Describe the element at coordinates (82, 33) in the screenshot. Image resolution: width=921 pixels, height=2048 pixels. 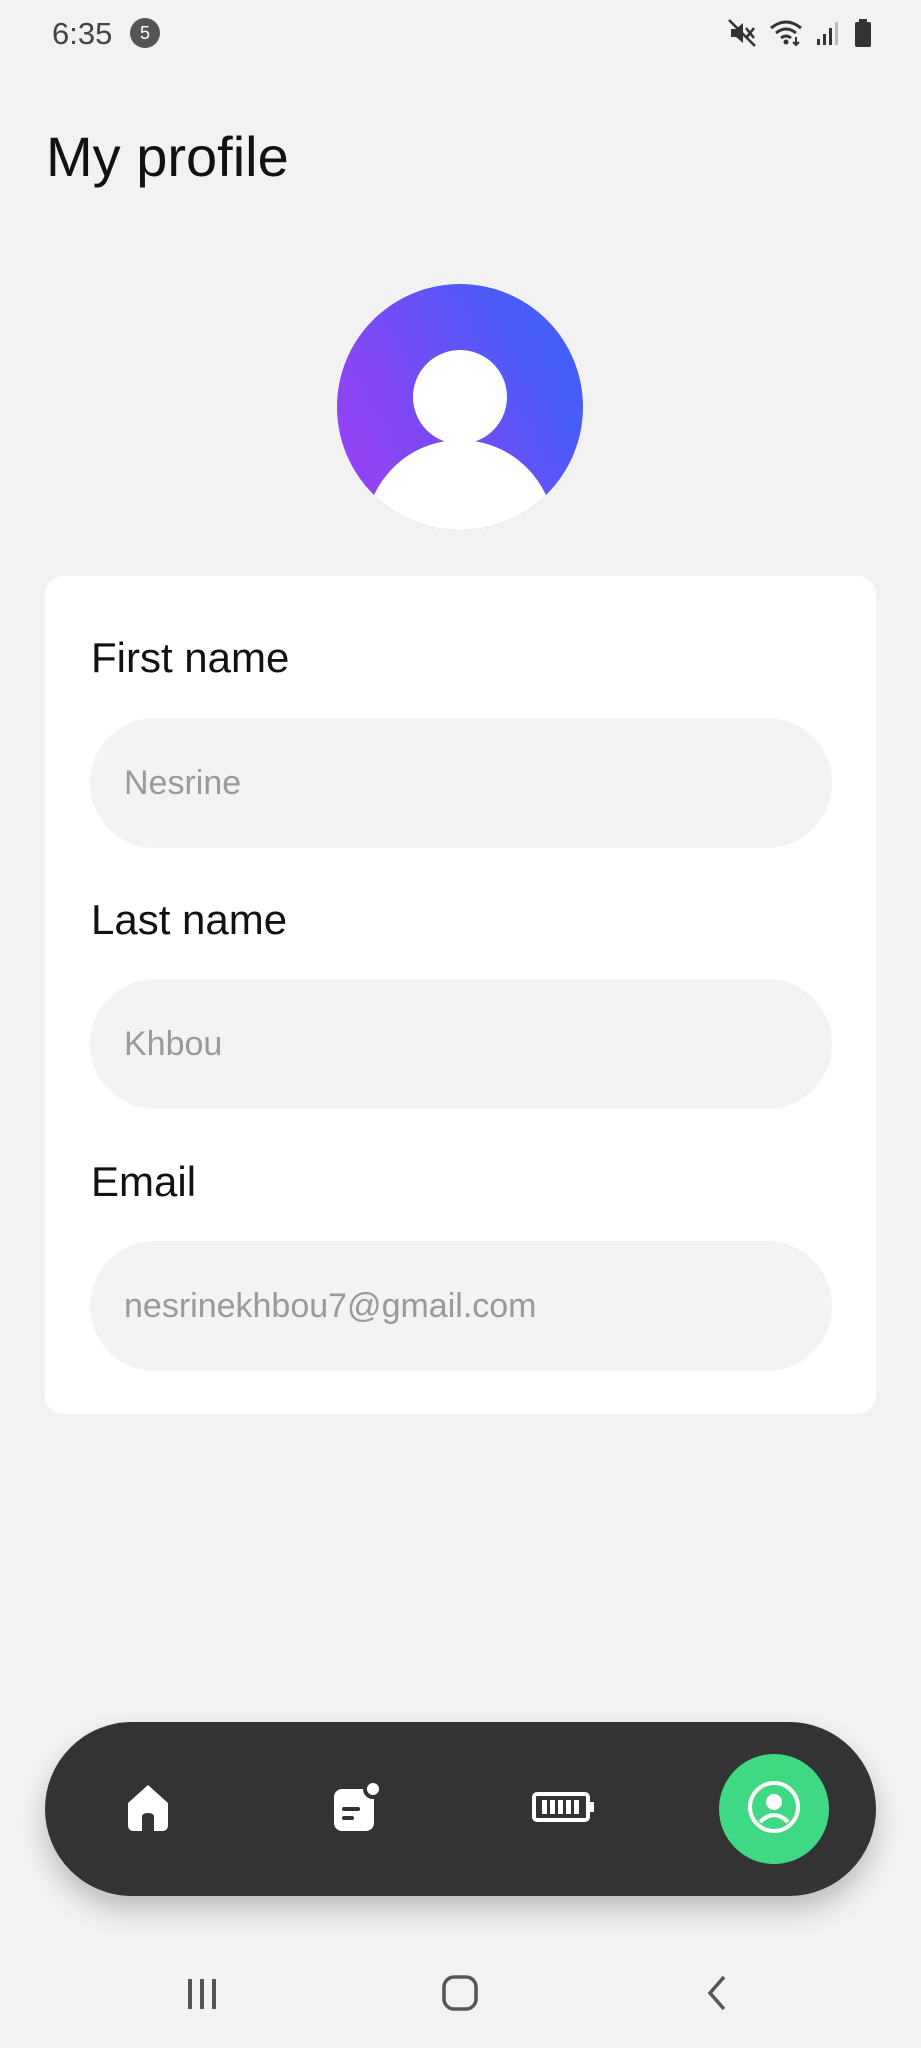
I see `status-time: 6:35` at that location.